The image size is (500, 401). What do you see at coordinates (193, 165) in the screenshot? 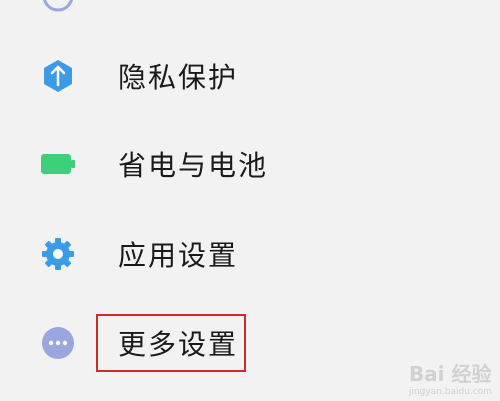
I see `settings-item-label: 省电与电池` at bounding box center [193, 165].